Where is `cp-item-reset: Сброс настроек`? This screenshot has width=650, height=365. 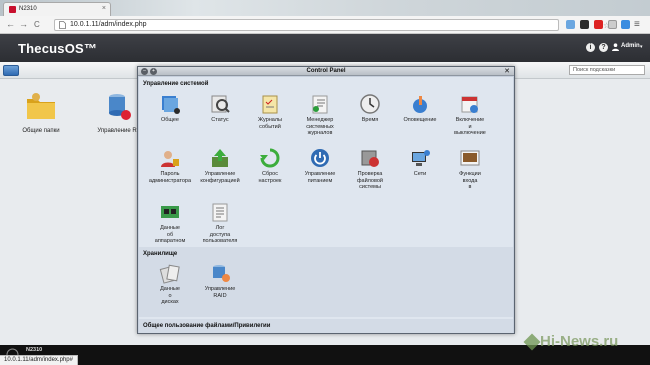 cp-item-reset: Сброс настроек is located at coordinates (270, 165).